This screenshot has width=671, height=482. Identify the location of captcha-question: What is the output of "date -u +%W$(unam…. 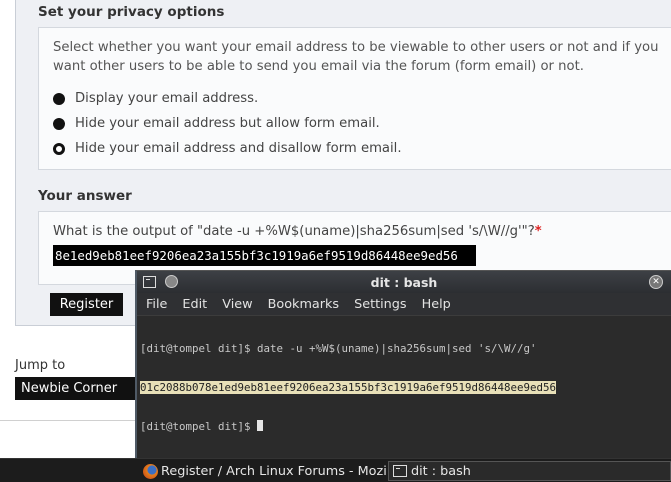
(297, 231).